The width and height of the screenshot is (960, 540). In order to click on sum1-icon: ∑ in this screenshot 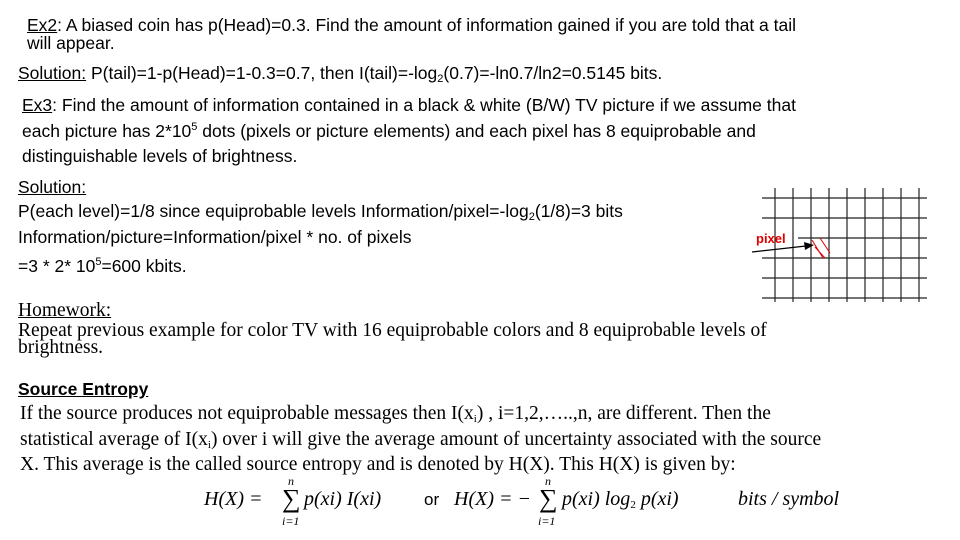, I will do `click(291, 498)`.